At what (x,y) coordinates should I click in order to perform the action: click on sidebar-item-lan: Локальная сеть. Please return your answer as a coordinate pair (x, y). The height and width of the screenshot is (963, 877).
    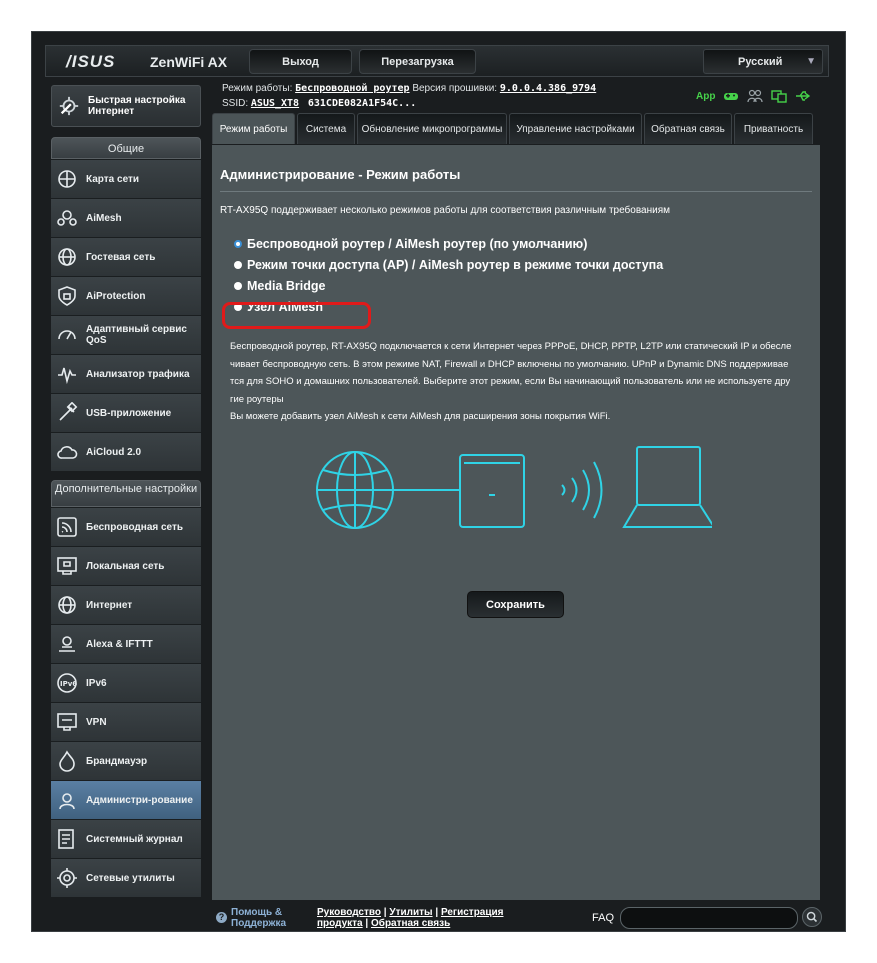
    Looking at the image, I should click on (126, 565).